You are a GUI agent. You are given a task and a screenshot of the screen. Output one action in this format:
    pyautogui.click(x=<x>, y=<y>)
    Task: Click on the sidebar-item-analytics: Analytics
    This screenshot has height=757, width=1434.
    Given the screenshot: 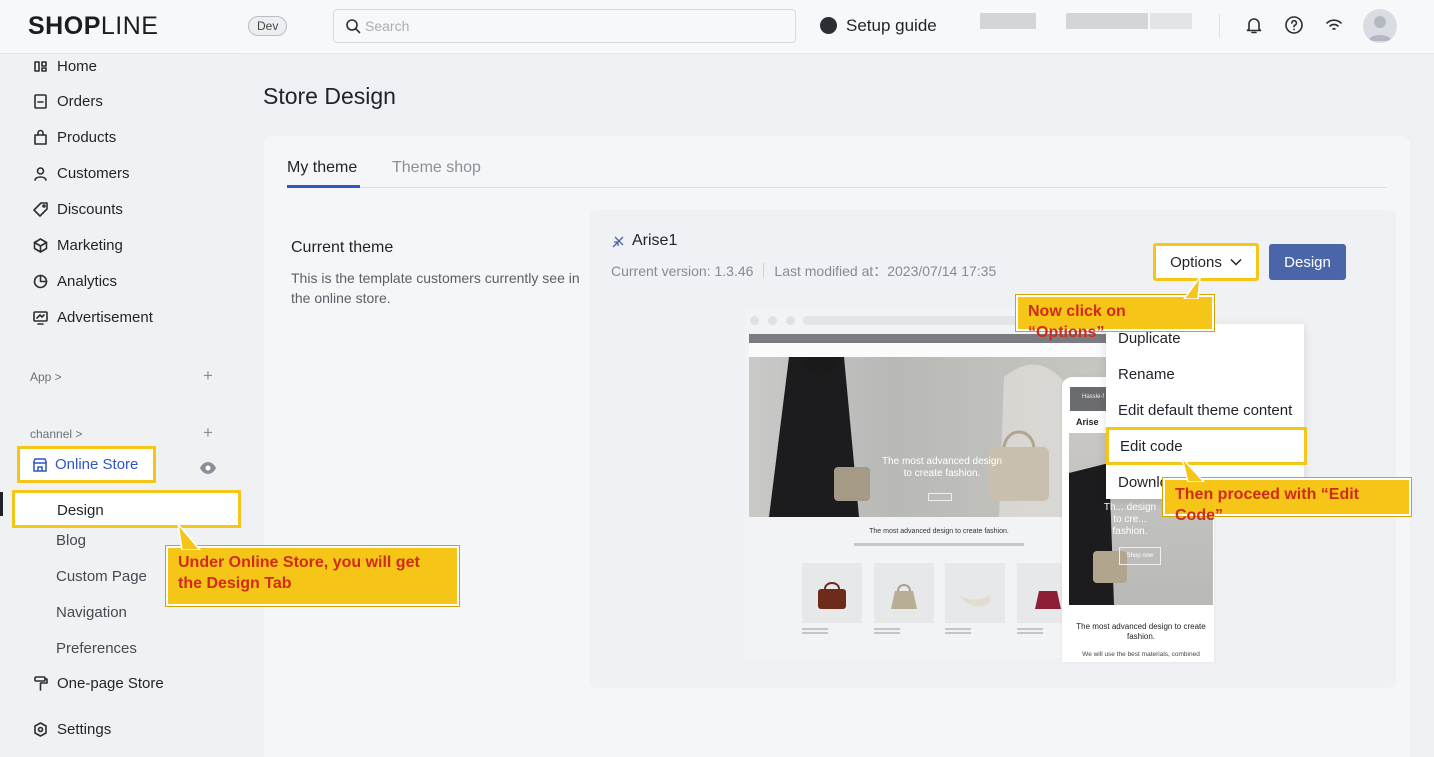 What is the action you would take?
    pyautogui.click(x=74, y=281)
    